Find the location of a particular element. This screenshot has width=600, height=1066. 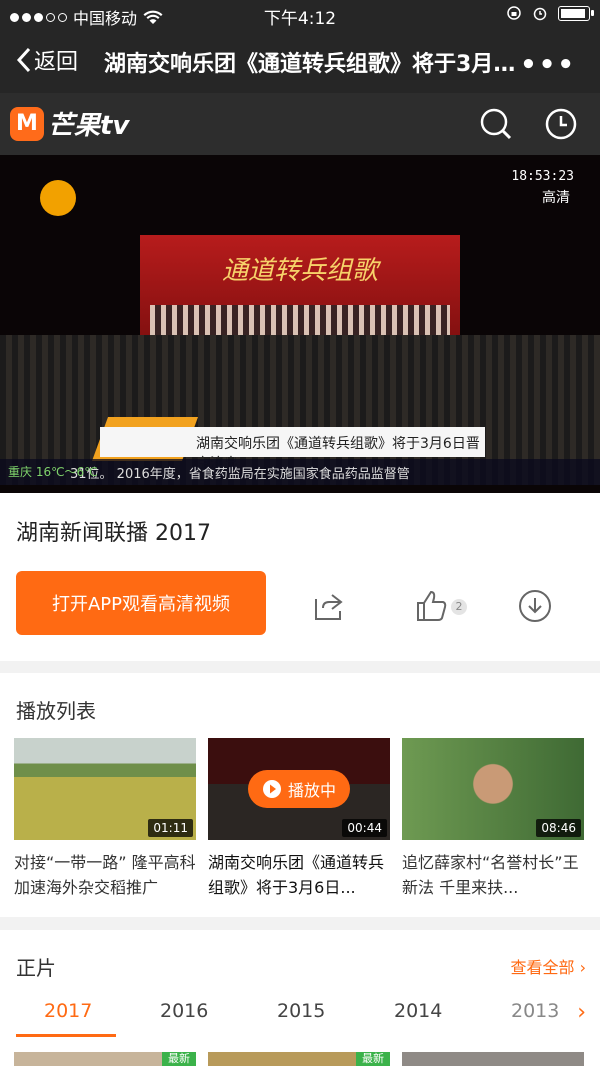

ticker-weather: 重庆 16℃～6℃ is located at coordinates (53, 472).